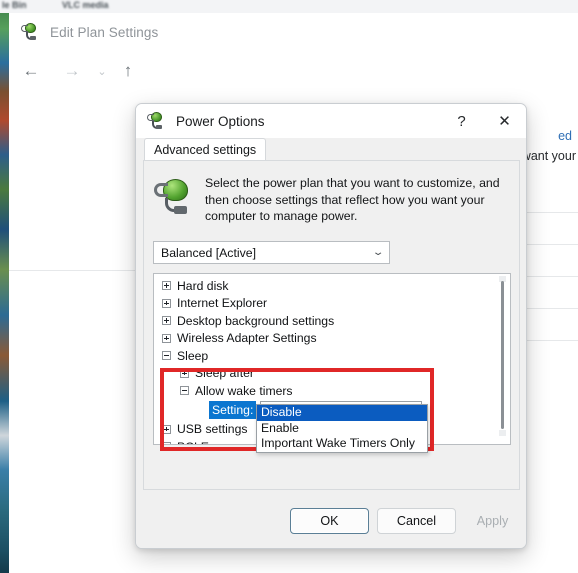 This screenshot has height=573, width=578. Describe the element at coordinates (211, 442) in the screenshot. I see `tree-label: PCI Express` at that location.